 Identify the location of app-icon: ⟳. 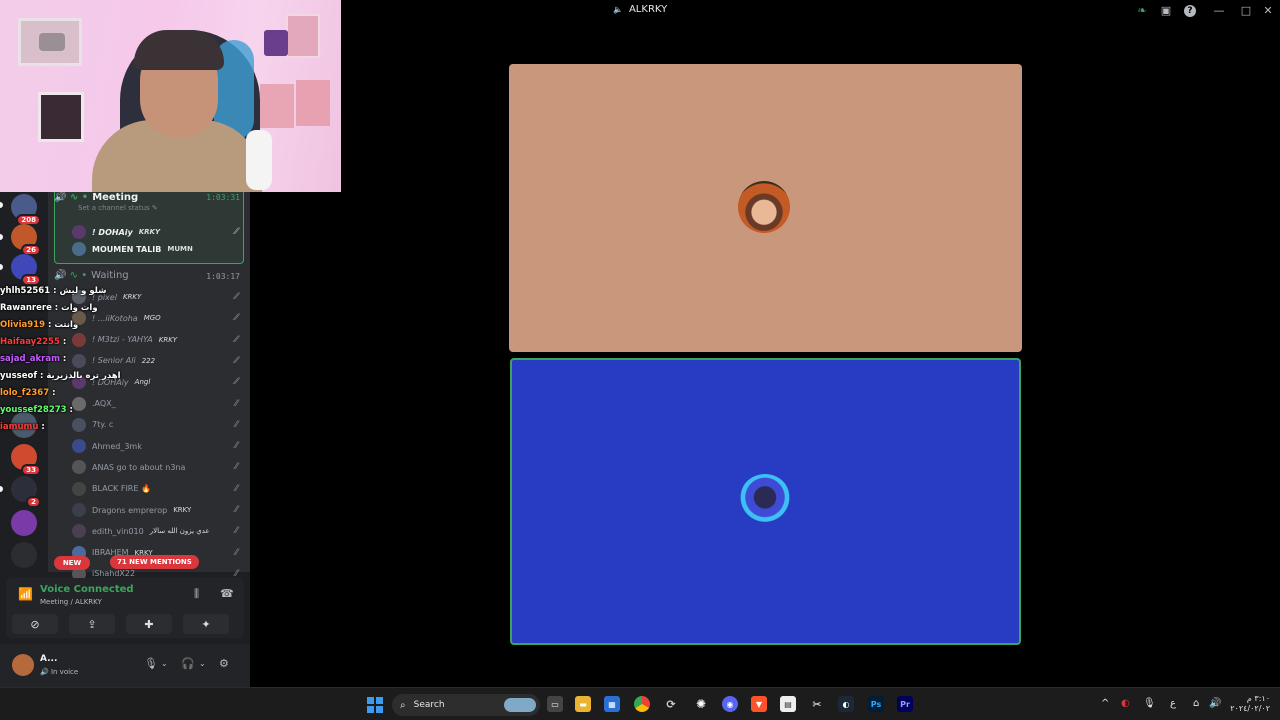
(671, 704).